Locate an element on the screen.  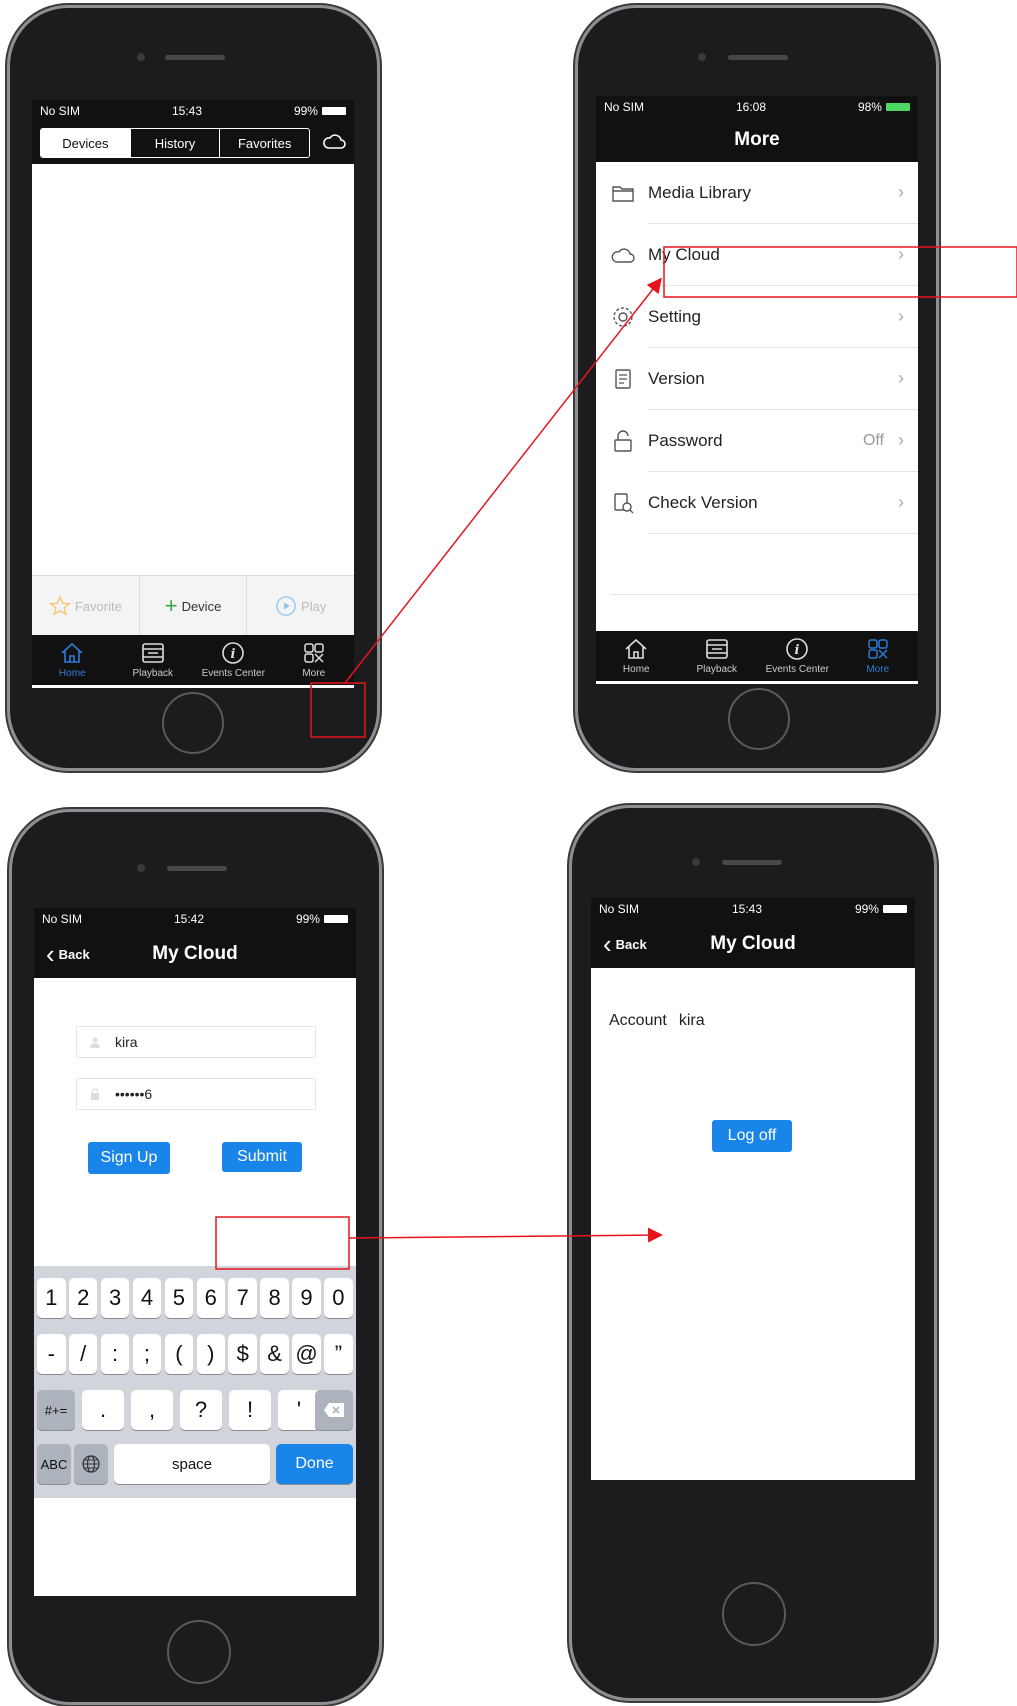
highlight-my-cloud is located at coordinates (840, 272).